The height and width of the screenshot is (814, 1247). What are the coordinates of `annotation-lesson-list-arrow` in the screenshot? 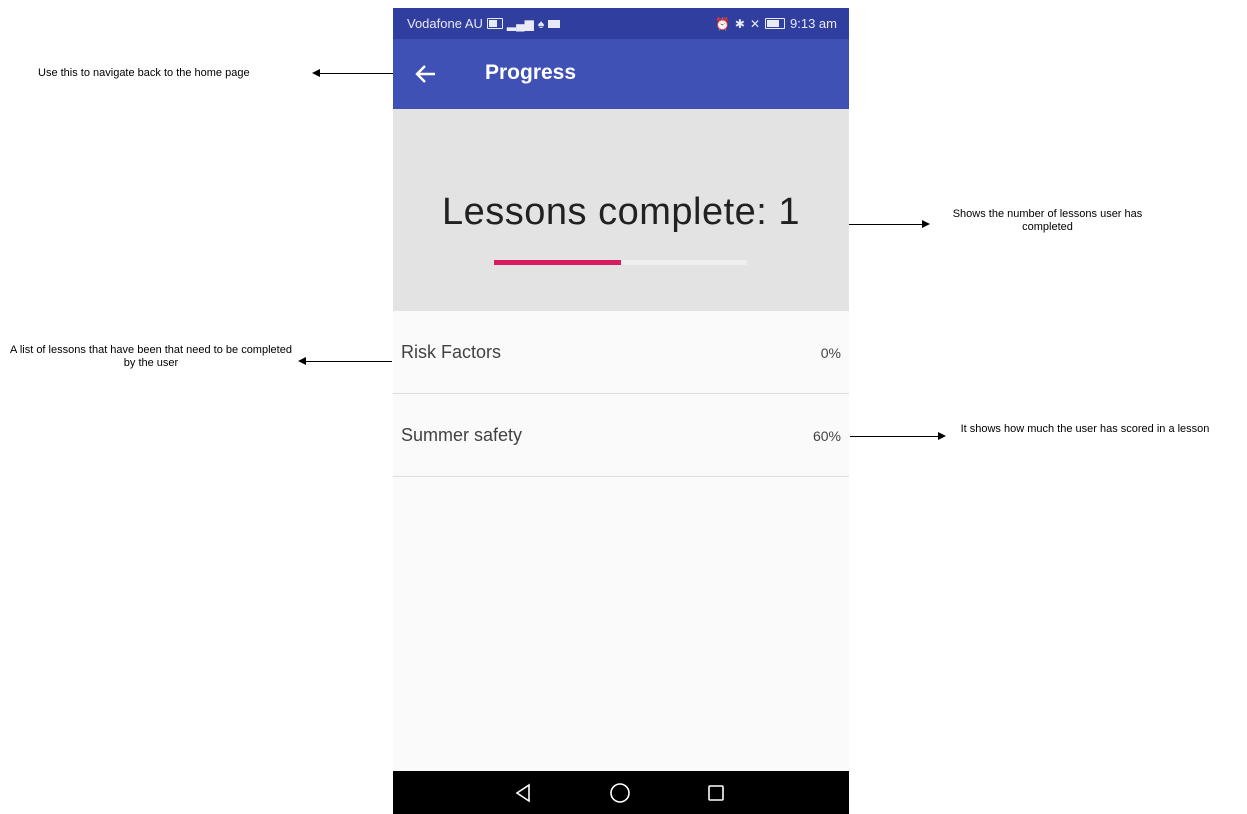 It's located at (348, 361).